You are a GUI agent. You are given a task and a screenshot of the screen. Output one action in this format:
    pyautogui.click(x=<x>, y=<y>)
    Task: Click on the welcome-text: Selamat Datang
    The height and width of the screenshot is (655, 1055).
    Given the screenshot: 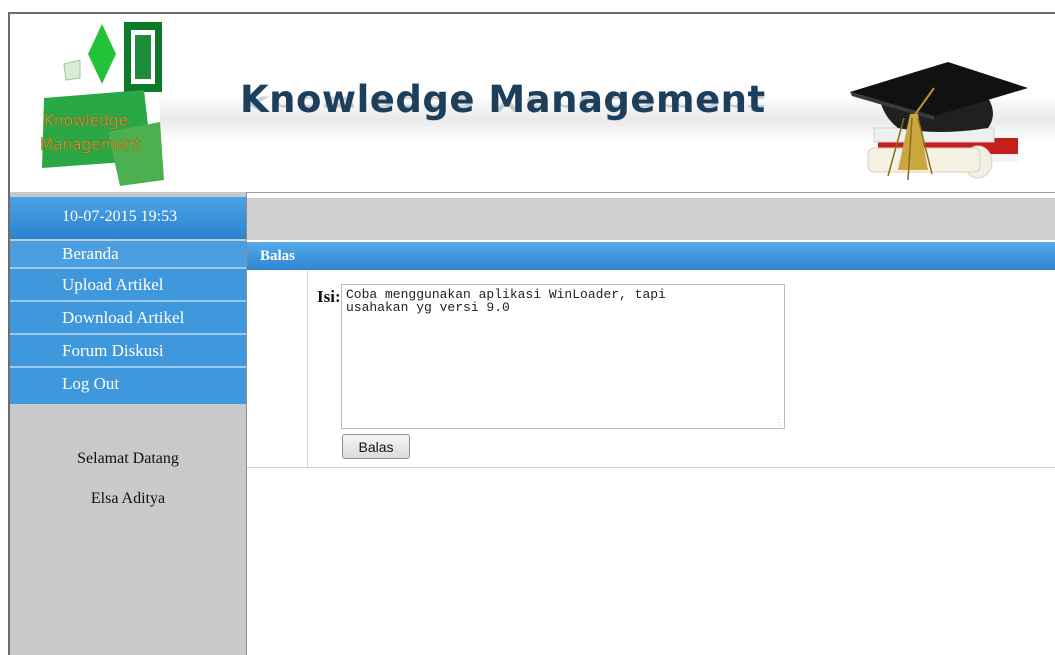 What is the action you would take?
    pyautogui.click(x=128, y=458)
    